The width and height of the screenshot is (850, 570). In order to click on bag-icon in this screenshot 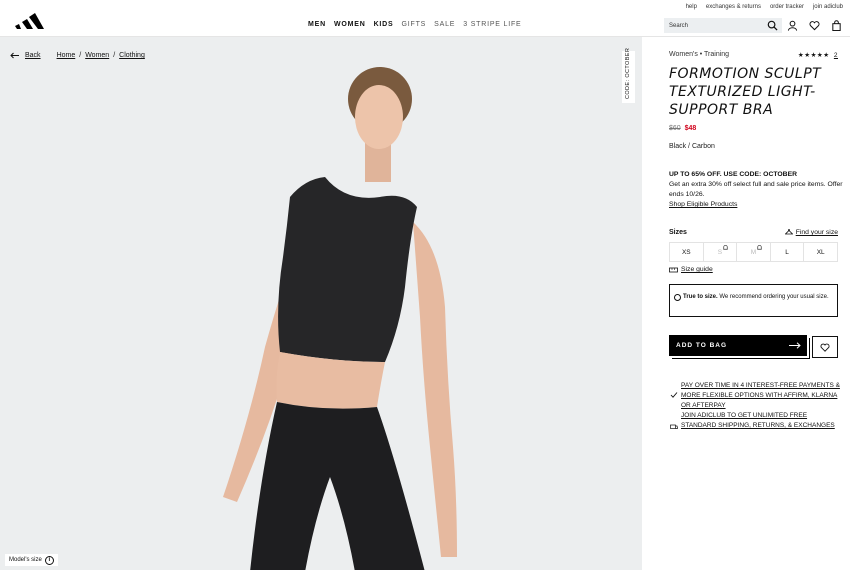, I will do `click(836, 25)`.